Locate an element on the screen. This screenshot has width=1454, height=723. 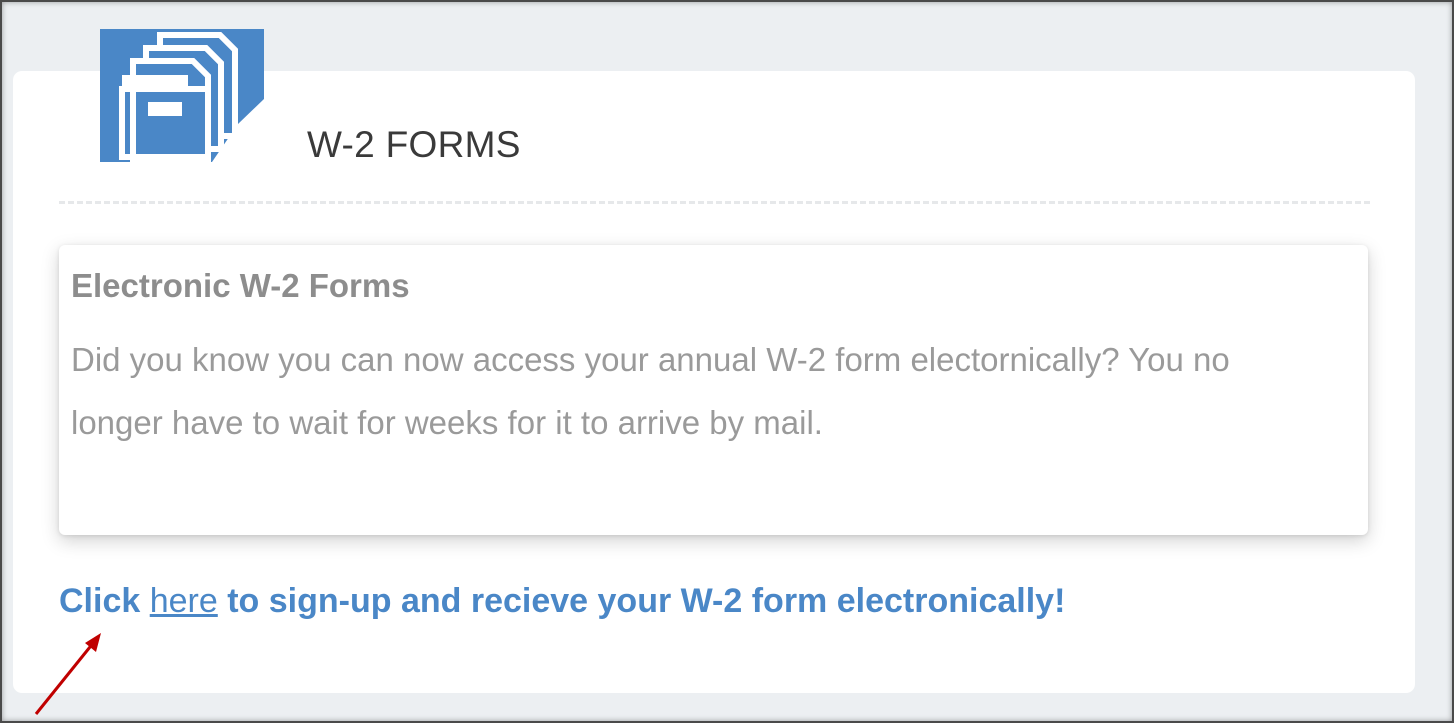
page-title: W-2 FORMS is located at coordinates (414, 144).